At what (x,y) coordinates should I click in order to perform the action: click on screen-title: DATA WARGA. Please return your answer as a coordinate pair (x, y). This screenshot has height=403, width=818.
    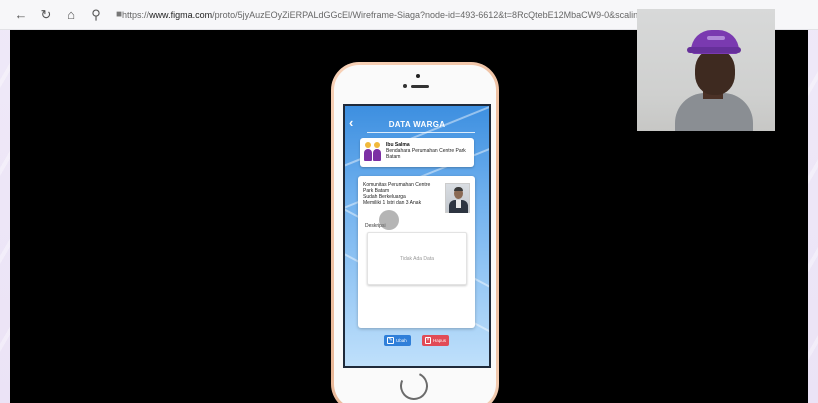
    Looking at the image, I should click on (417, 124).